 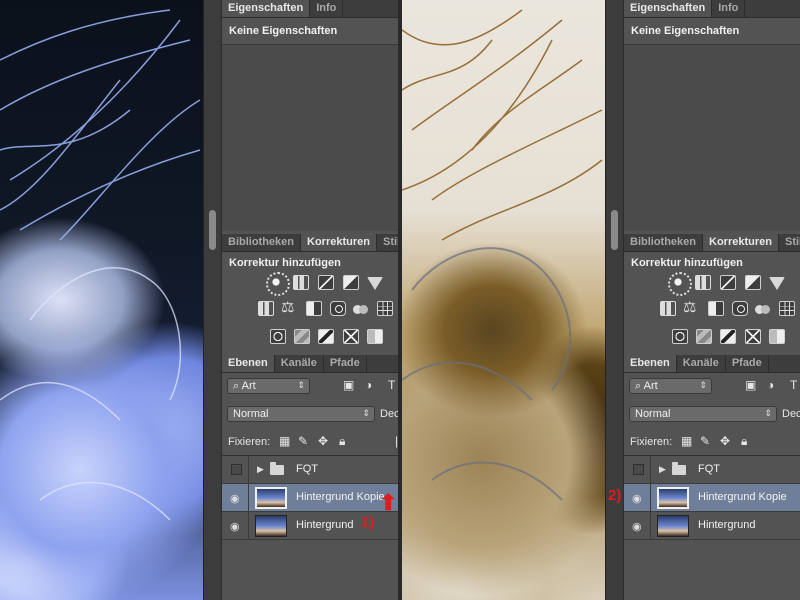 I want to click on lock-label: Fixieren:, so click(x=249, y=442).